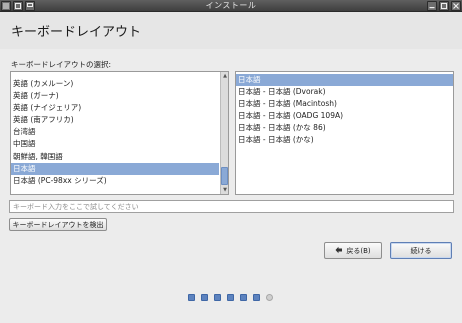 This screenshot has height=323, width=462. I want to click on window-title: インストール, so click(231, 5).